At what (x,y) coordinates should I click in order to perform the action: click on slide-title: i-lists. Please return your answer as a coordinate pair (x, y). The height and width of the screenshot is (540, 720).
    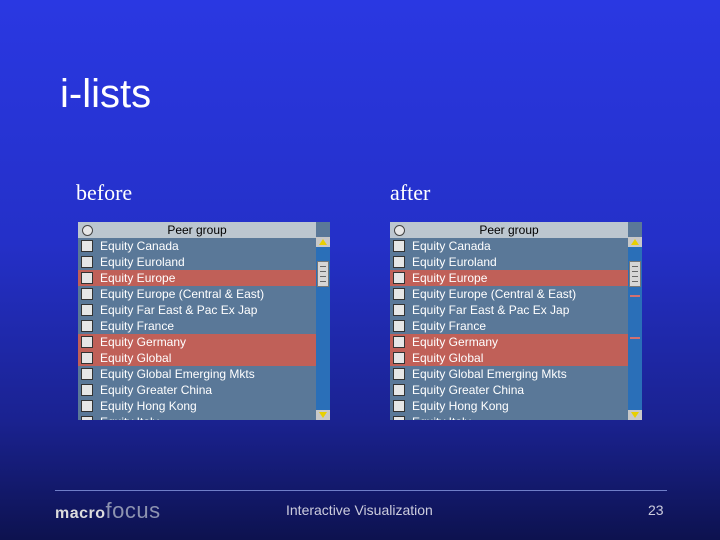
    Looking at the image, I should click on (106, 94).